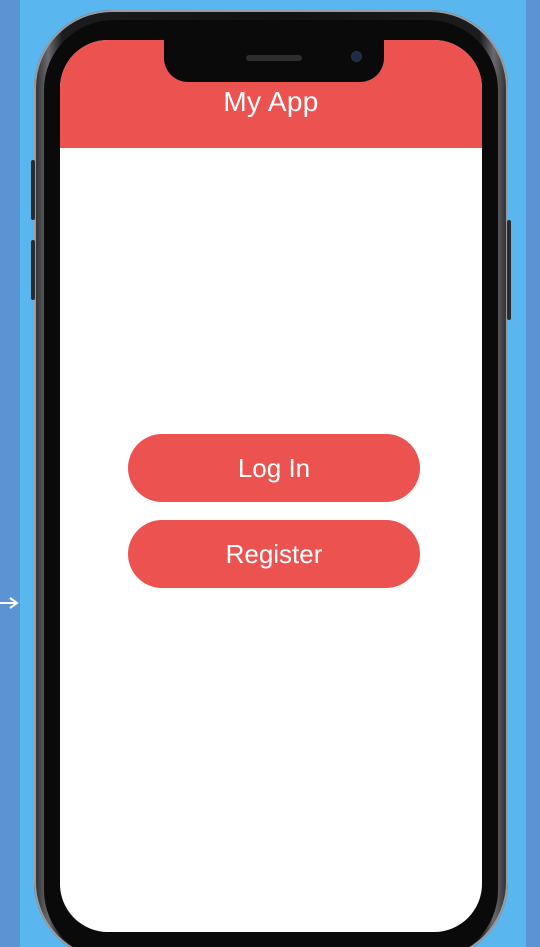  I want to click on front-camera, so click(356, 56).